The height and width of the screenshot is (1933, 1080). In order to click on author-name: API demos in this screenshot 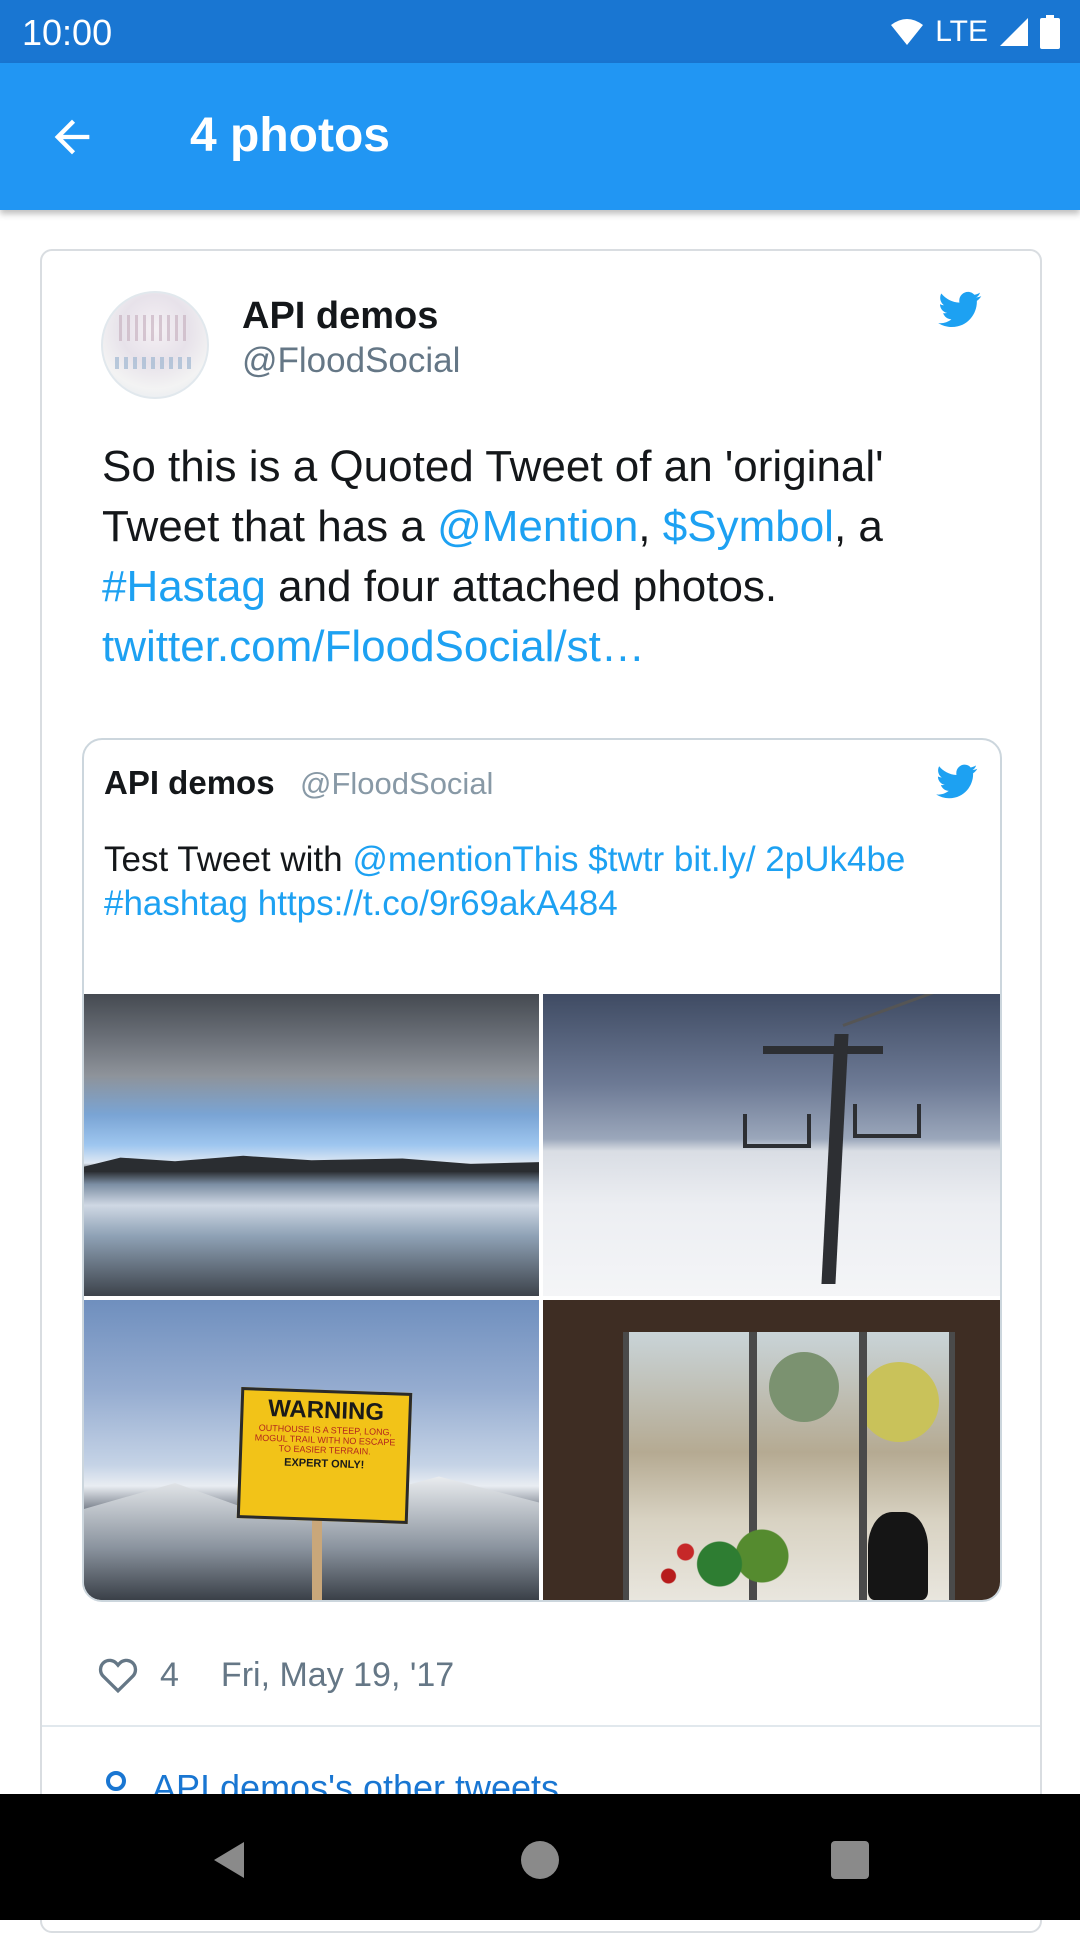, I will do `click(340, 316)`.